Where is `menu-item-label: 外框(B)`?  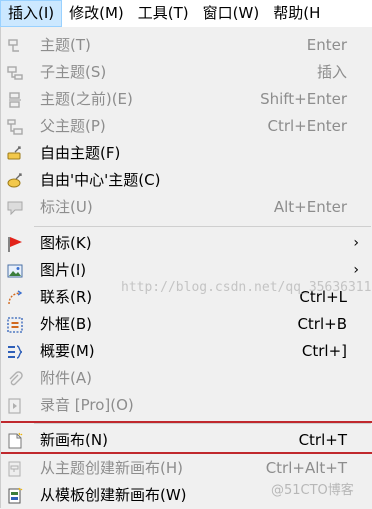
menu-item-label: 外框(B) is located at coordinates (66, 324).